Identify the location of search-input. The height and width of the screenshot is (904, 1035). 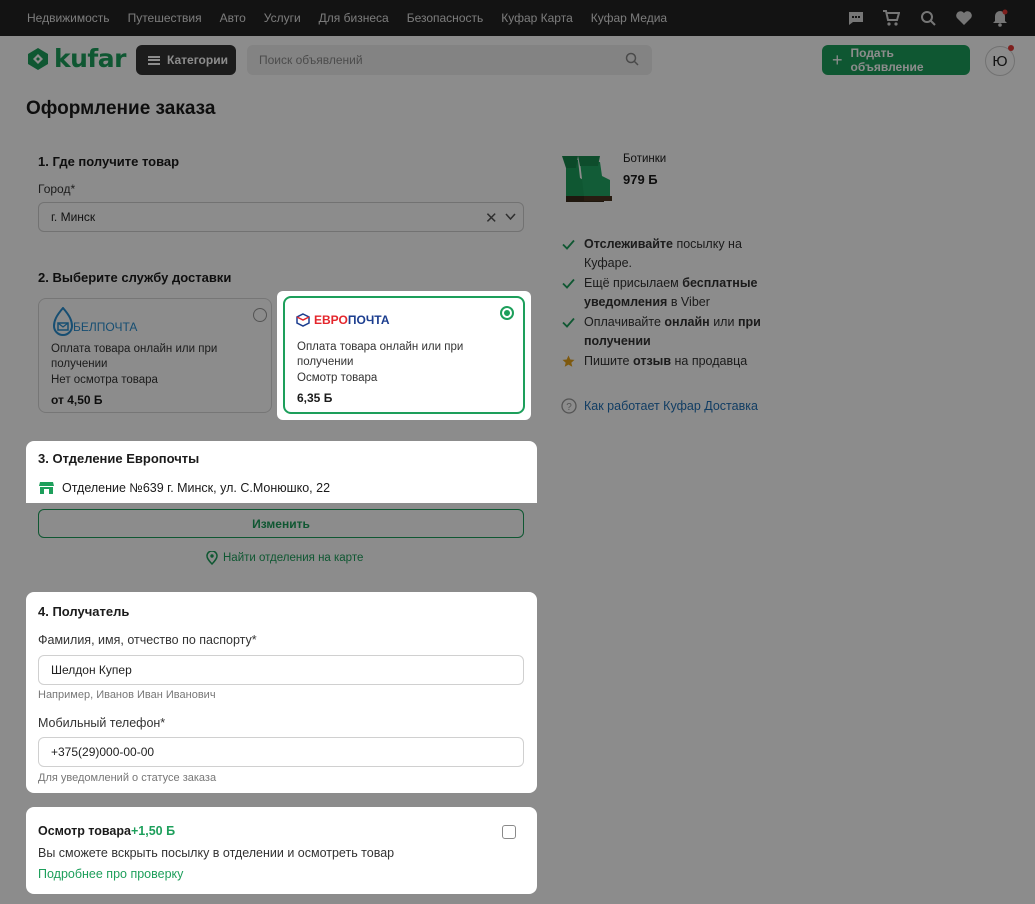
(449, 60).